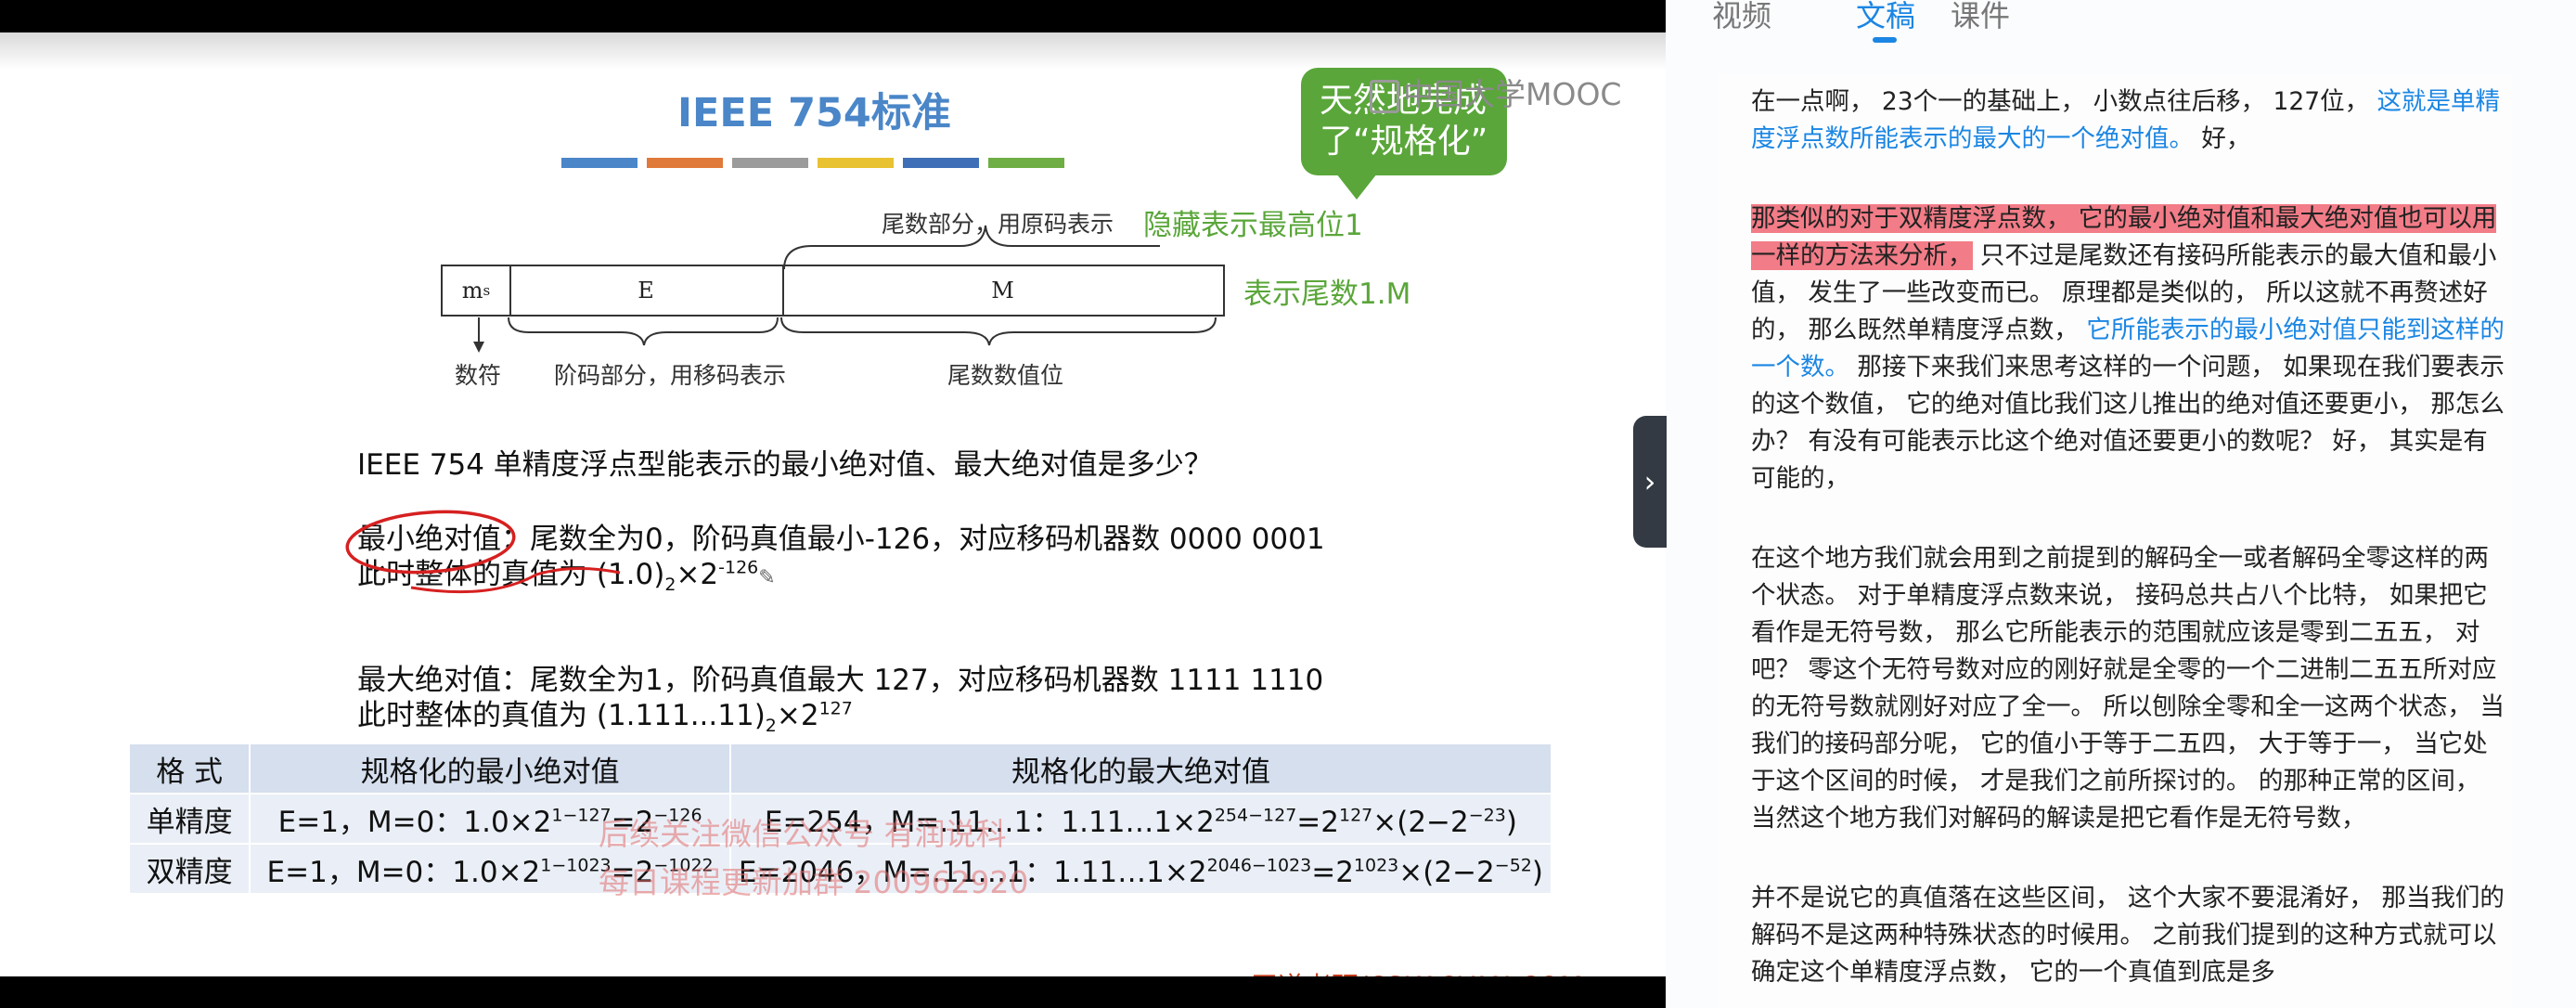 Image resolution: width=2576 pixels, height=1008 pixels. I want to click on cell-sup: 127, so click(1356, 815).